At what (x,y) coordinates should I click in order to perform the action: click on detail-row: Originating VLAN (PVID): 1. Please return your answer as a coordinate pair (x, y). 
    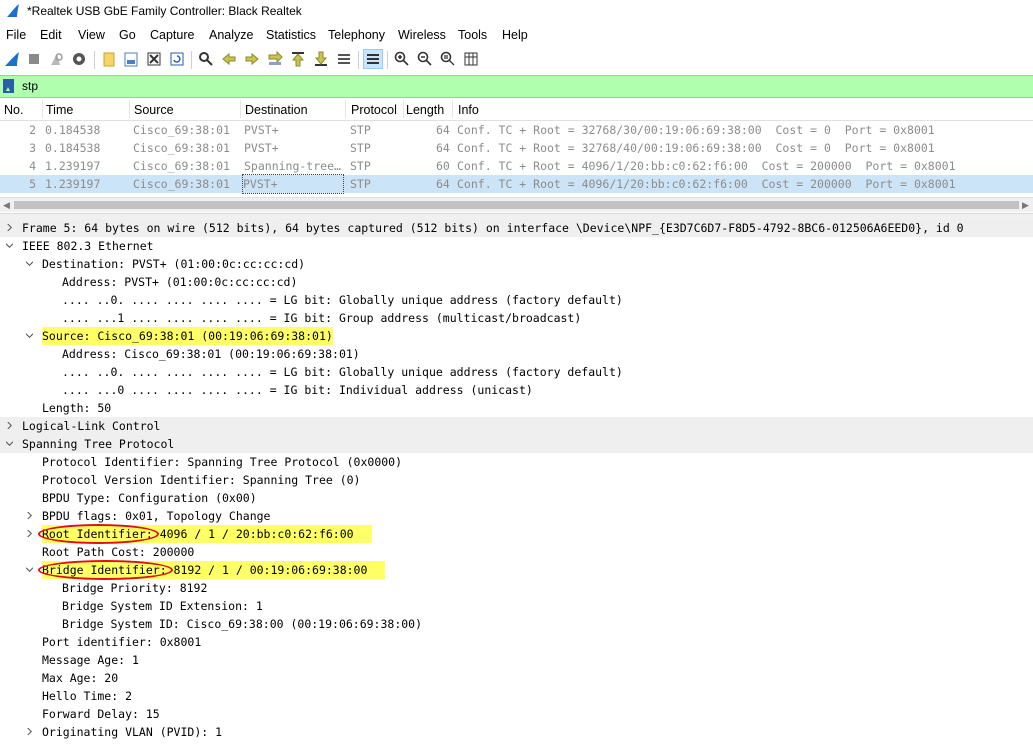
    Looking at the image, I should click on (516, 732).